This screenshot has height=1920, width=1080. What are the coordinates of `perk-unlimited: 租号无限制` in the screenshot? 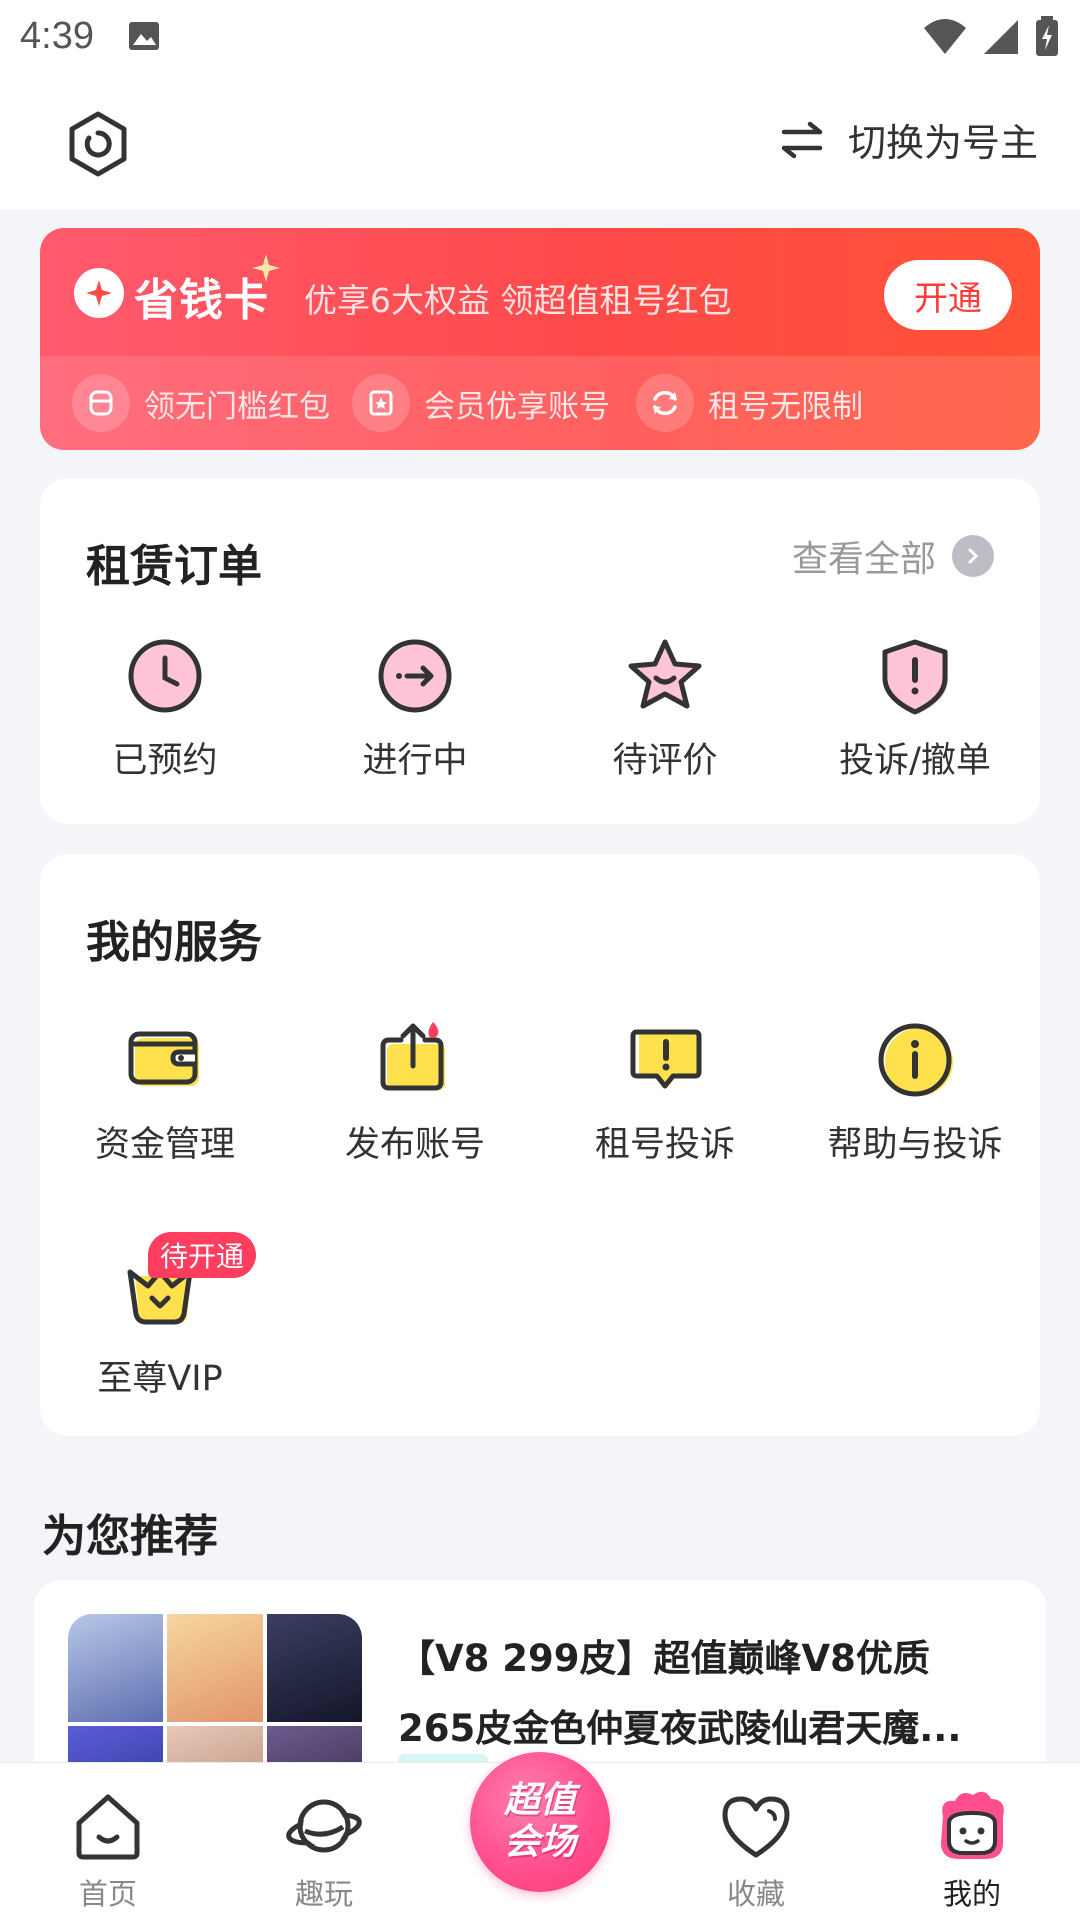 It's located at (749, 403).